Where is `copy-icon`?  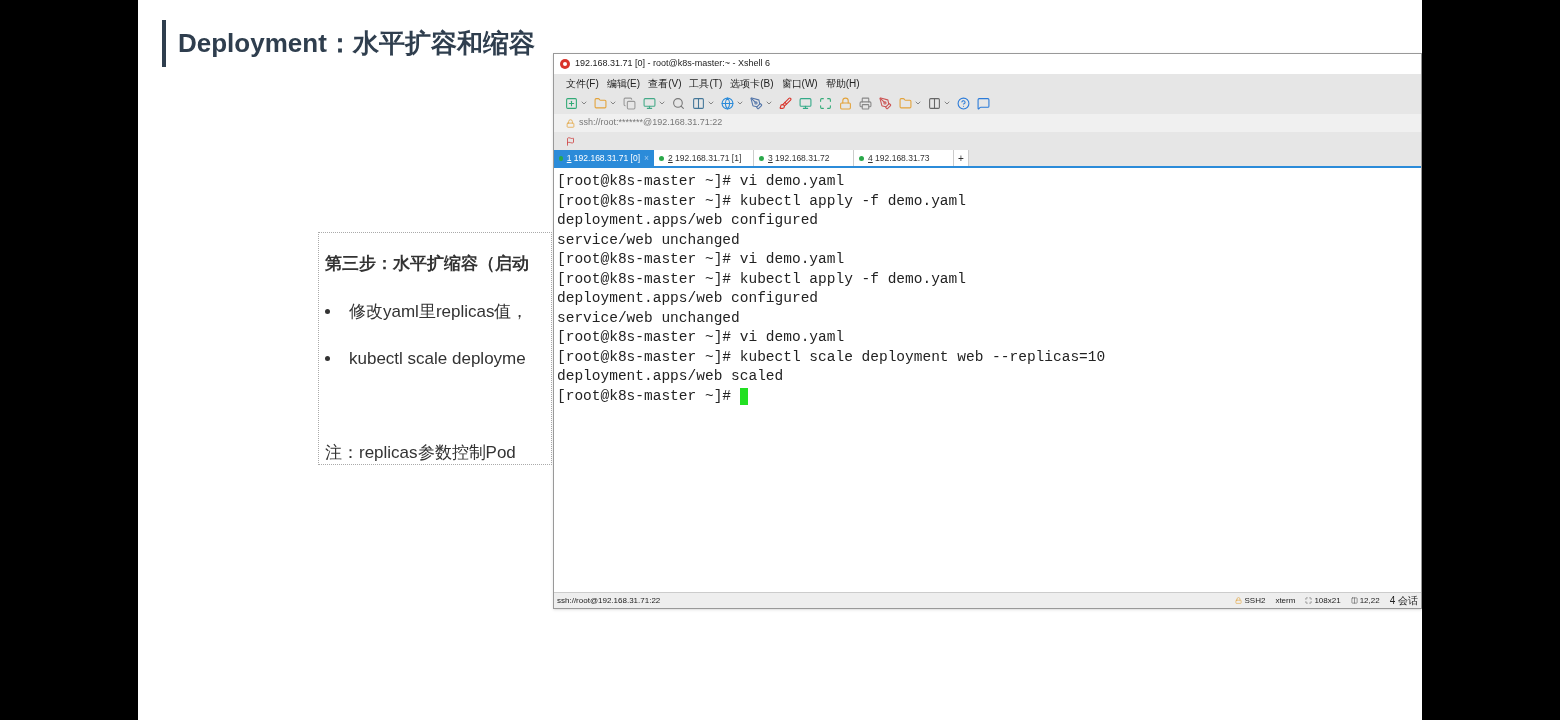 copy-icon is located at coordinates (629, 103).